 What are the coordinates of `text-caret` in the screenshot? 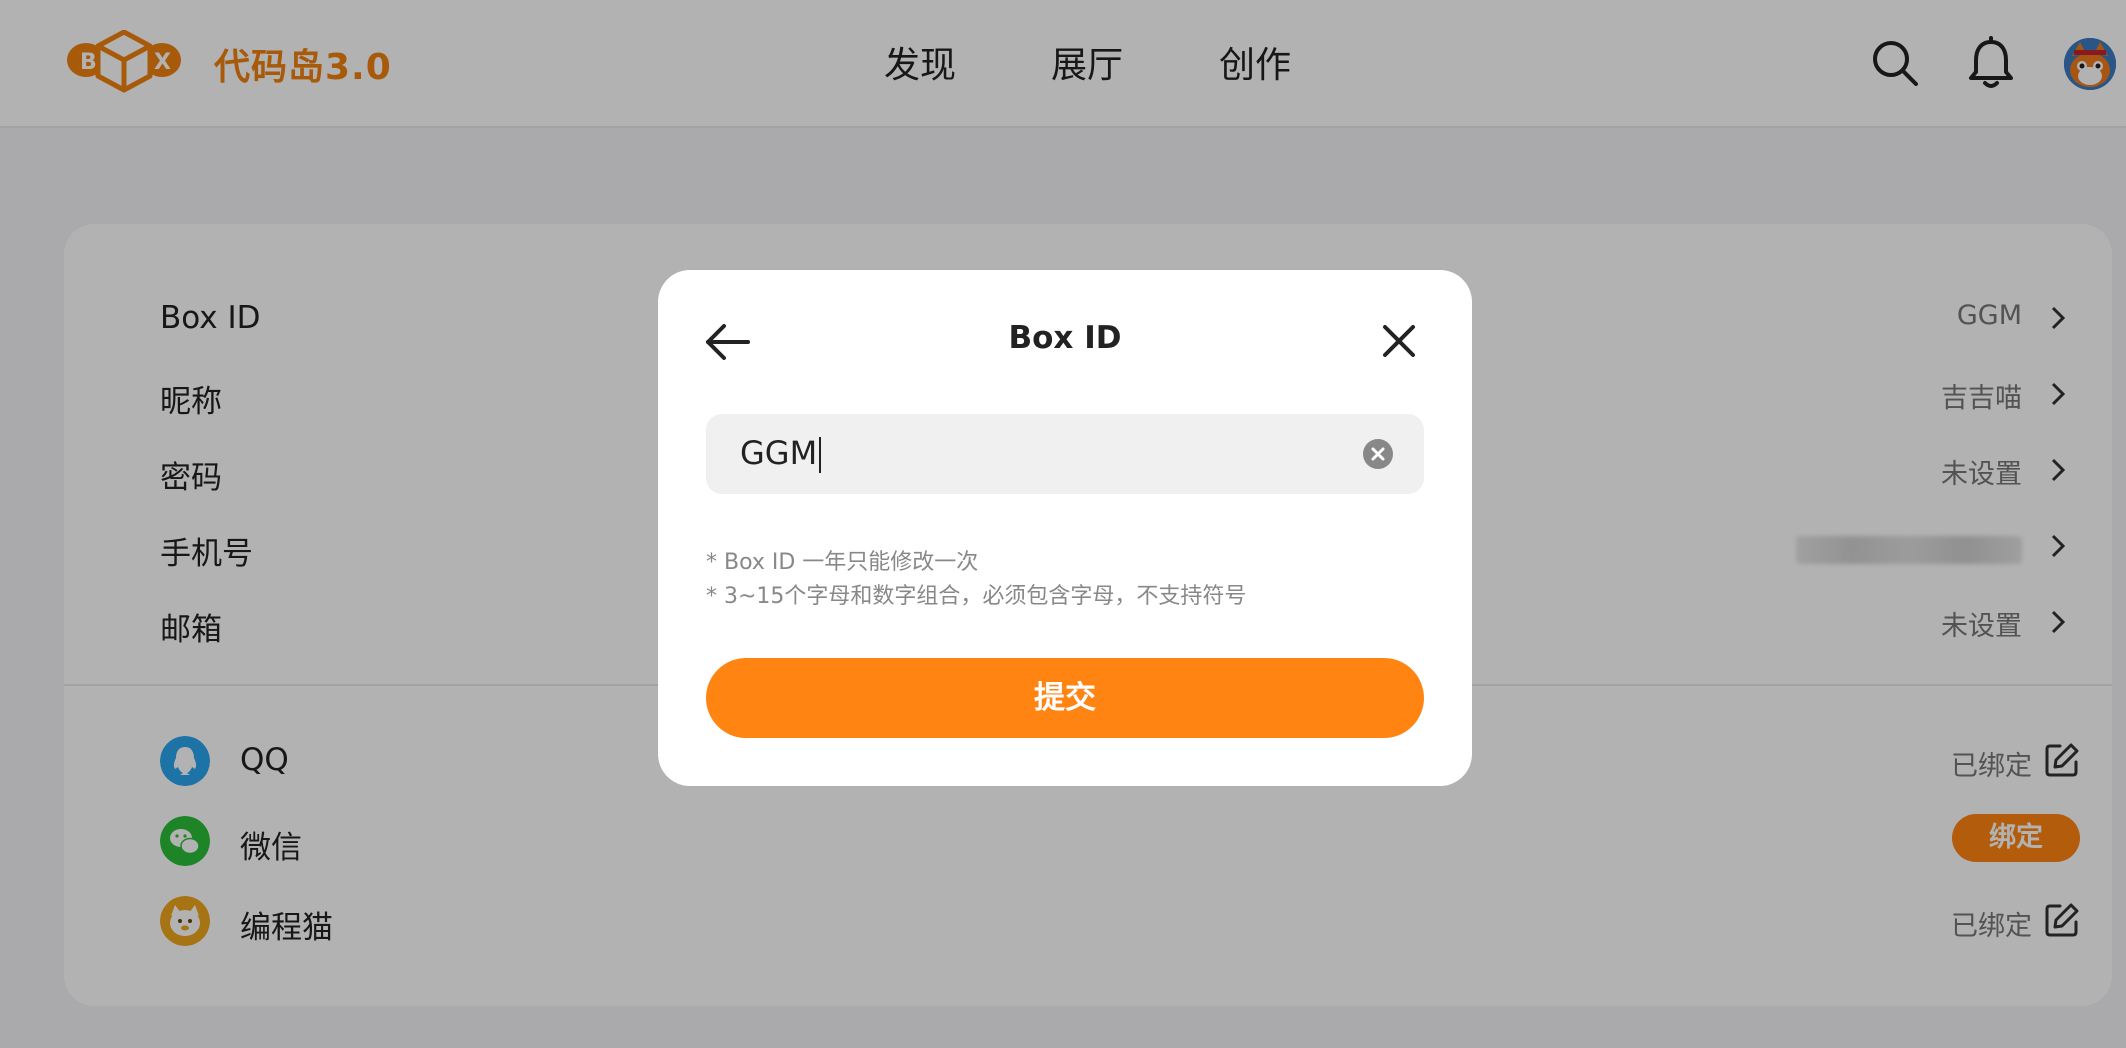 It's located at (820, 455).